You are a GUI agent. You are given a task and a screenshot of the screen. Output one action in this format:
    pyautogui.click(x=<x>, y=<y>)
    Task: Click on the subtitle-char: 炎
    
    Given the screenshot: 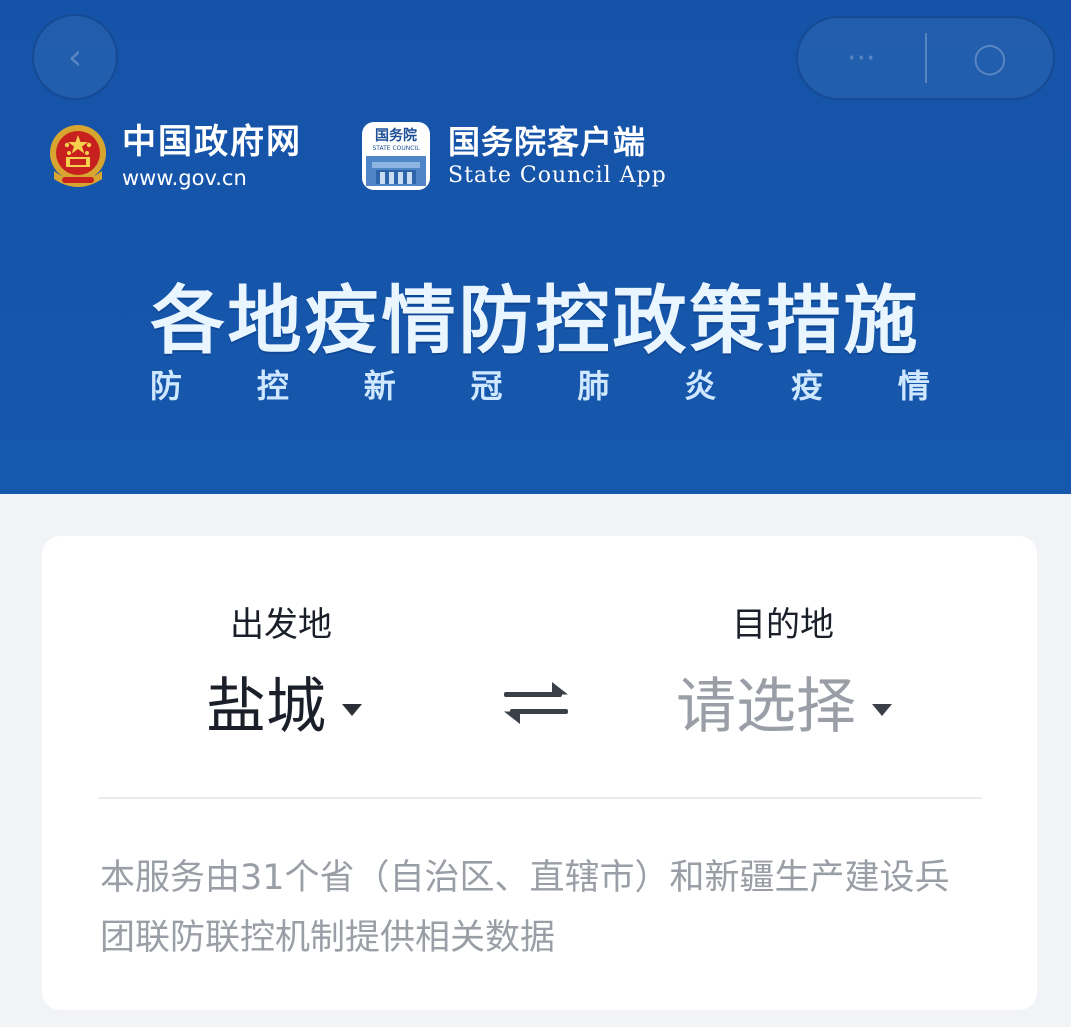 What is the action you would take?
    pyautogui.click(x=700, y=386)
    